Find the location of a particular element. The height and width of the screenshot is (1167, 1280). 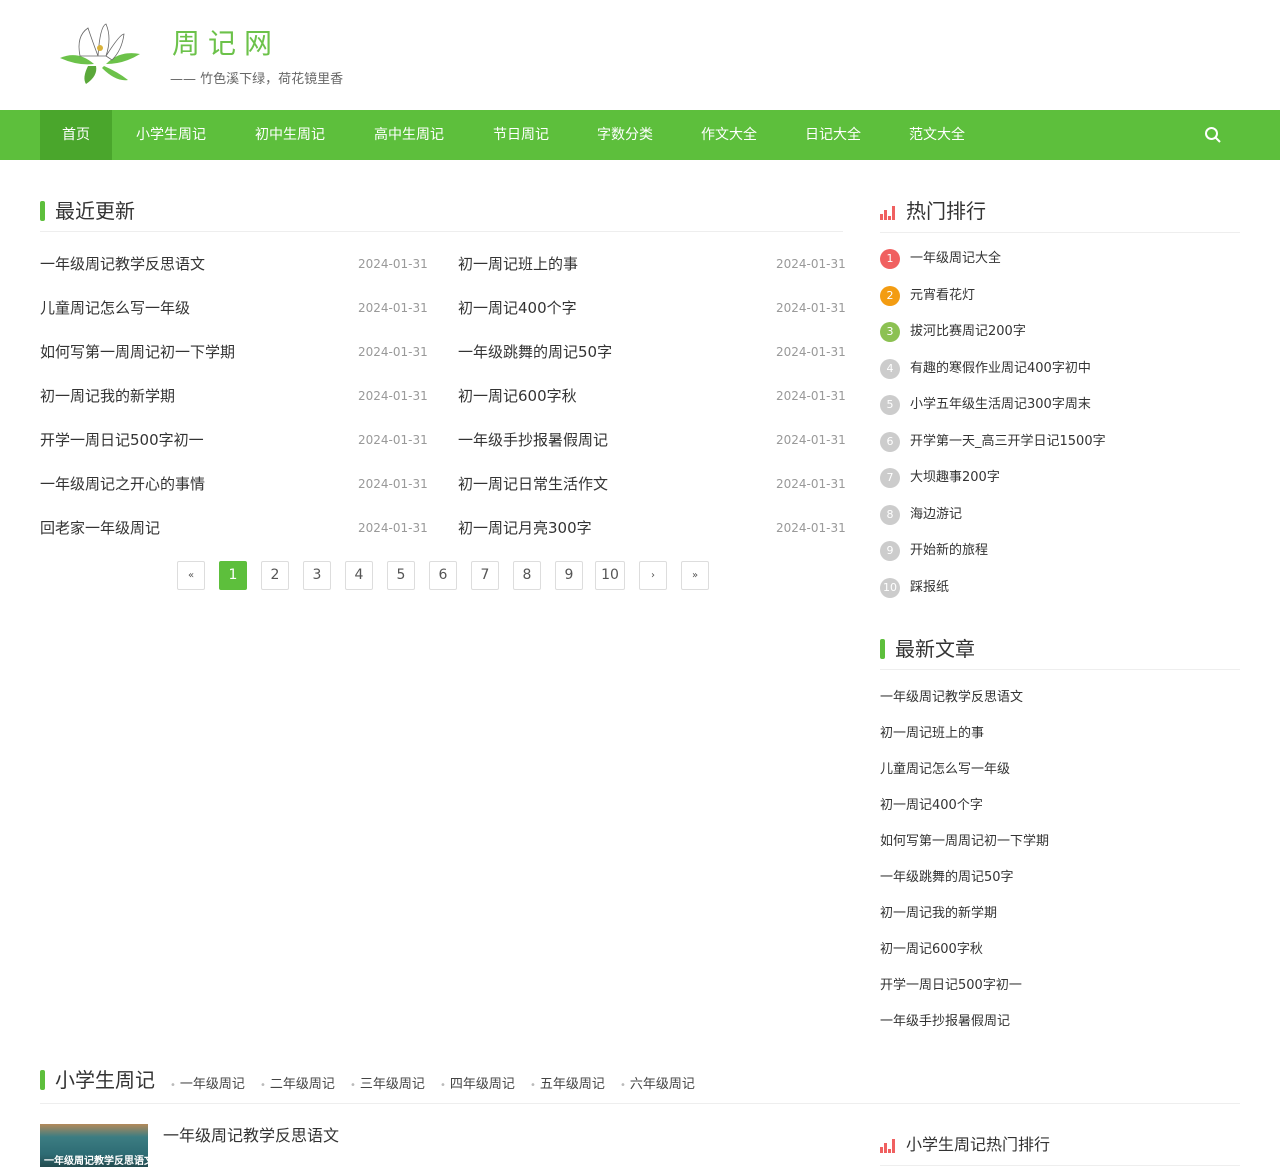

page-button: 1 is located at coordinates (233, 575).